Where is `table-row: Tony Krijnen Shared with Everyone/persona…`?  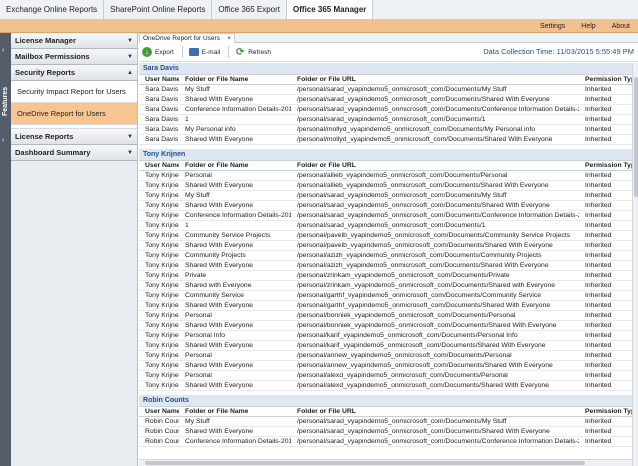 table-row: Tony Krijnen Shared with Everyone/persona… is located at coordinates (385, 286).